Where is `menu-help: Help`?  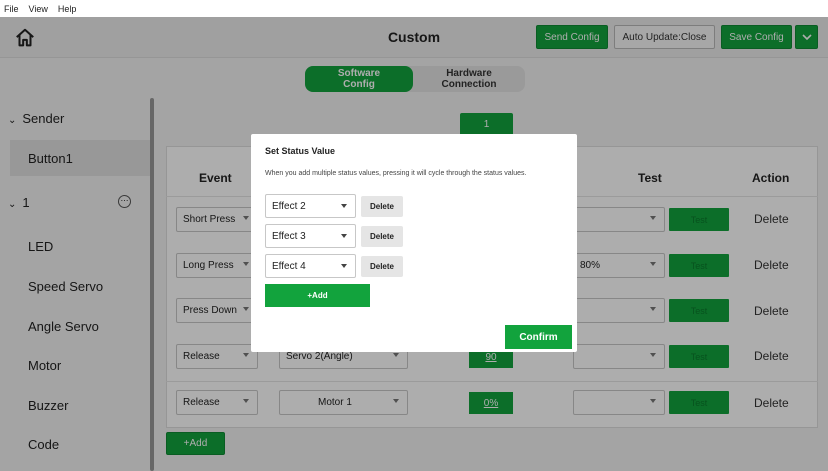
menu-help: Help is located at coordinates (67, 9).